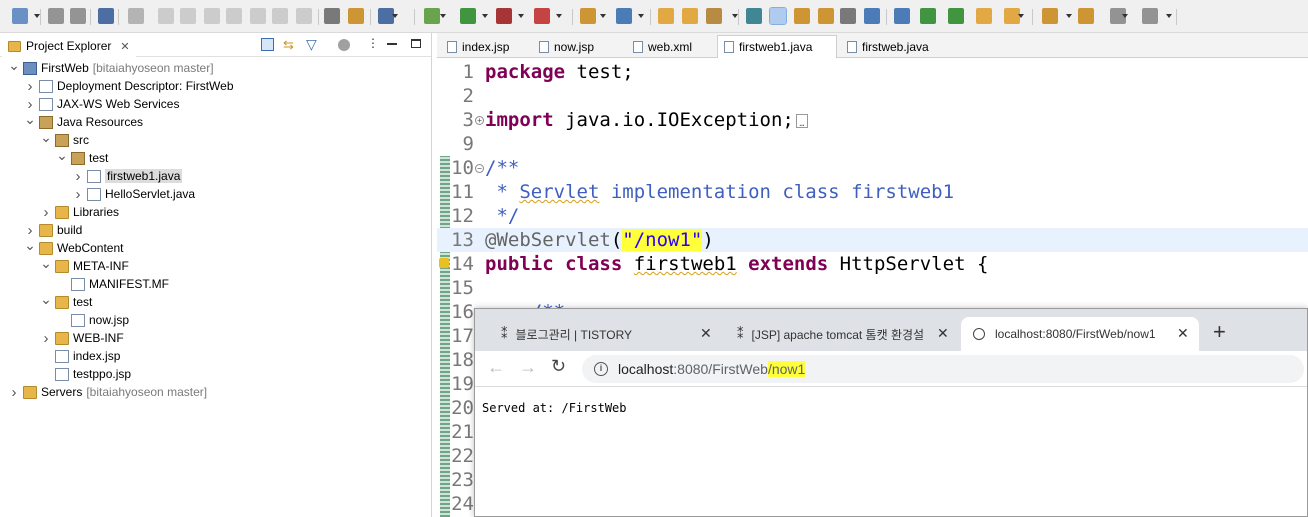 The width and height of the screenshot is (1308, 517). Describe the element at coordinates (826, 16) in the screenshot. I see `java-doc-icon` at that location.